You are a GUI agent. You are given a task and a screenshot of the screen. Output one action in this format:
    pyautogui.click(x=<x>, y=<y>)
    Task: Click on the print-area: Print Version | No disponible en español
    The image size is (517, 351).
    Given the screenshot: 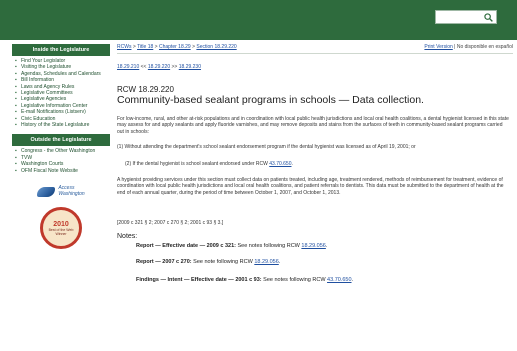 What is the action you would take?
    pyautogui.click(x=468, y=47)
    